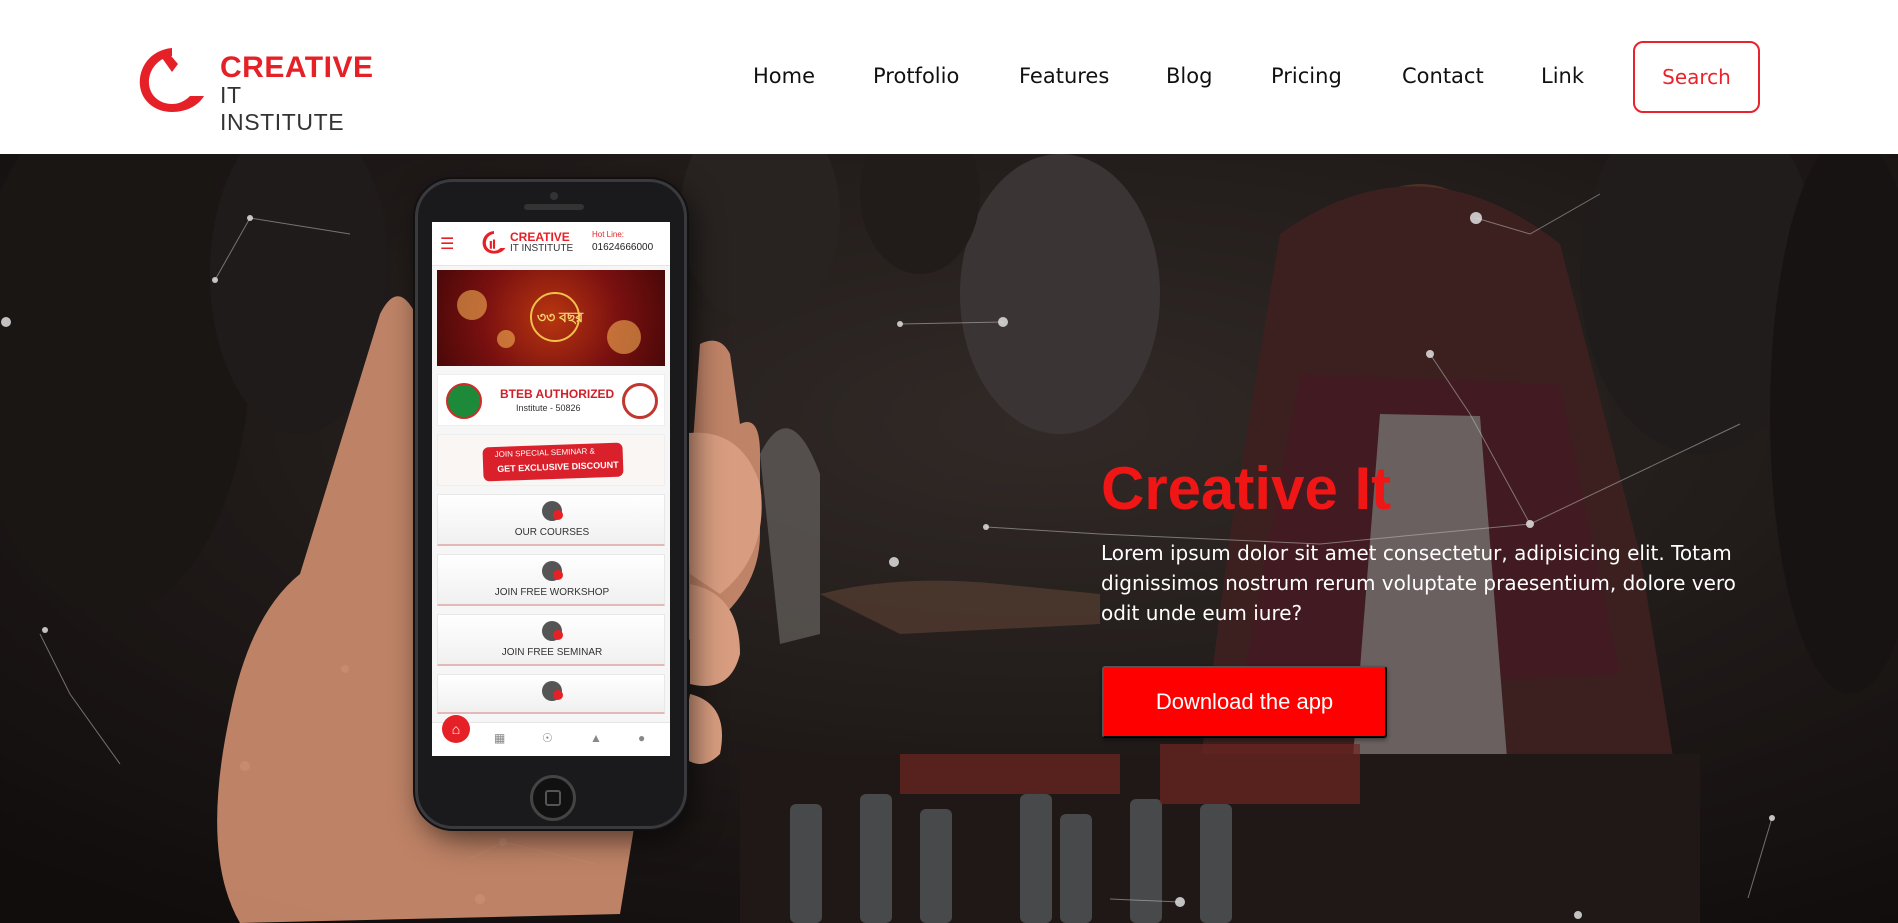 This screenshot has height=923, width=1898. What do you see at coordinates (554, 196) in the screenshot?
I see `phone-camera` at bounding box center [554, 196].